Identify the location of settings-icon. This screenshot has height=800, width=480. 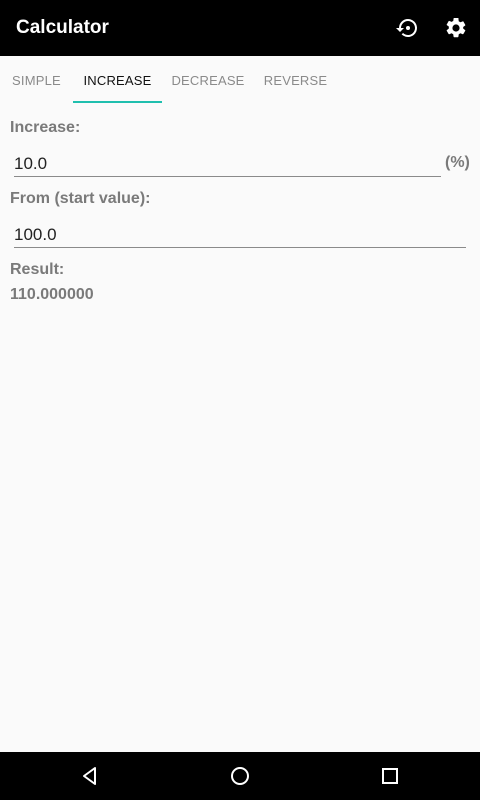
(456, 27).